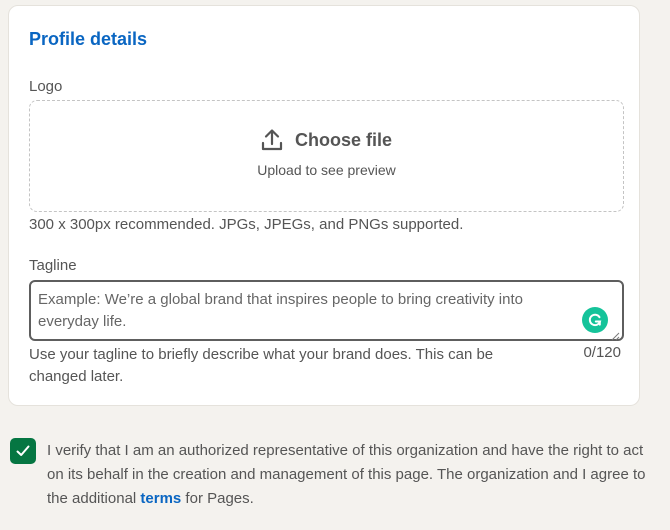 The height and width of the screenshot is (530, 670). I want to click on choose-file-button: Choose file, so click(326, 140).